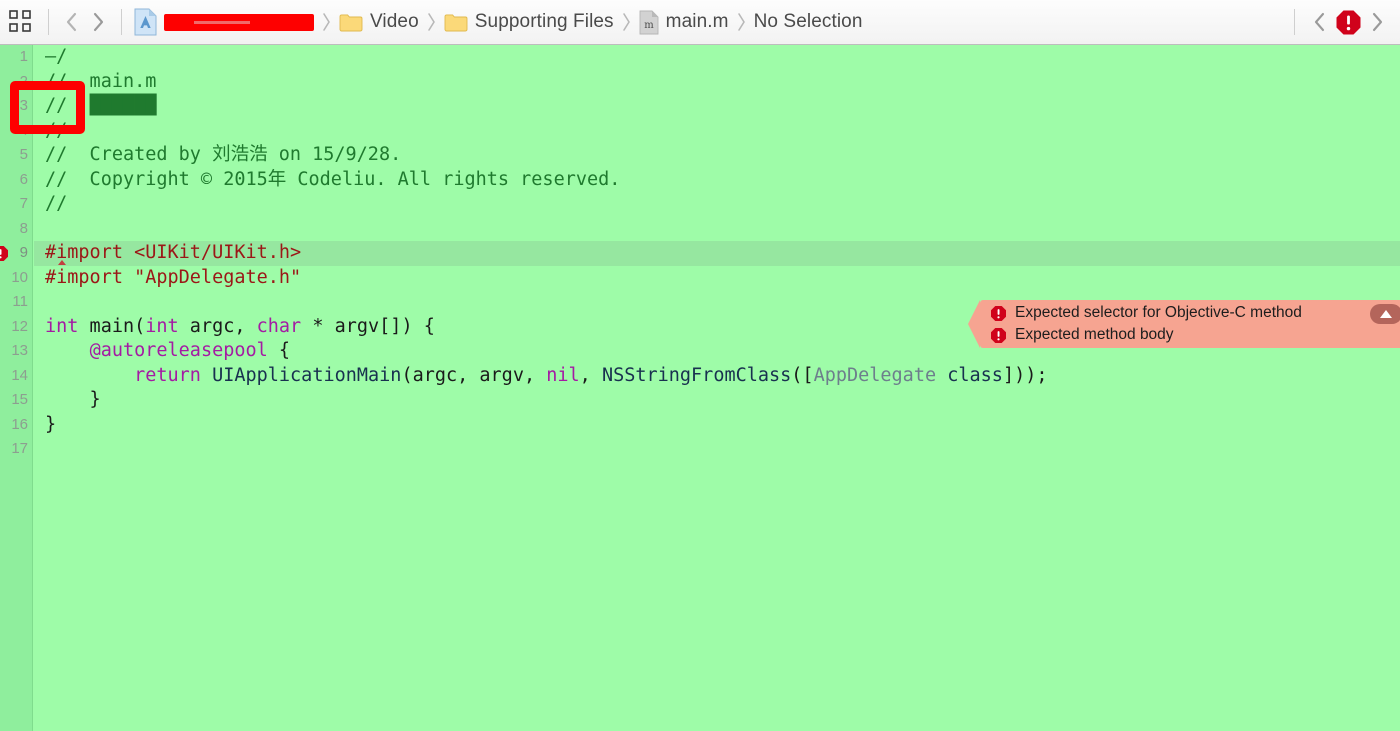 The width and height of the screenshot is (1400, 731). I want to click on code-token: argc,, so click(217, 326).